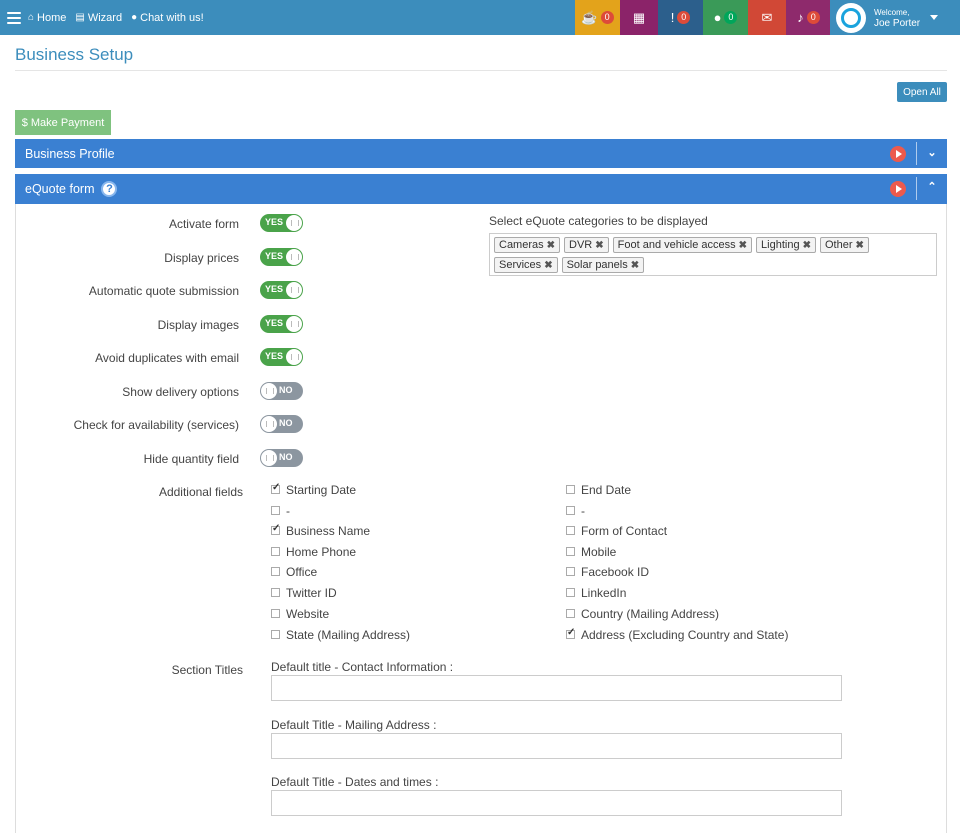  What do you see at coordinates (725, 17) in the screenshot?
I see `tile-comment: ● 0` at bounding box center [725, 17].